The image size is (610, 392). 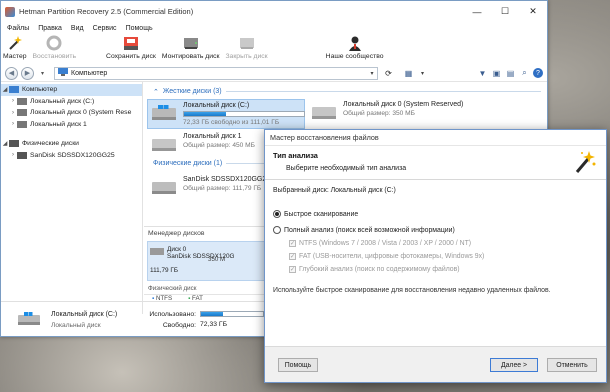 I want to click on drive-icon, so click(x=22, y=155).